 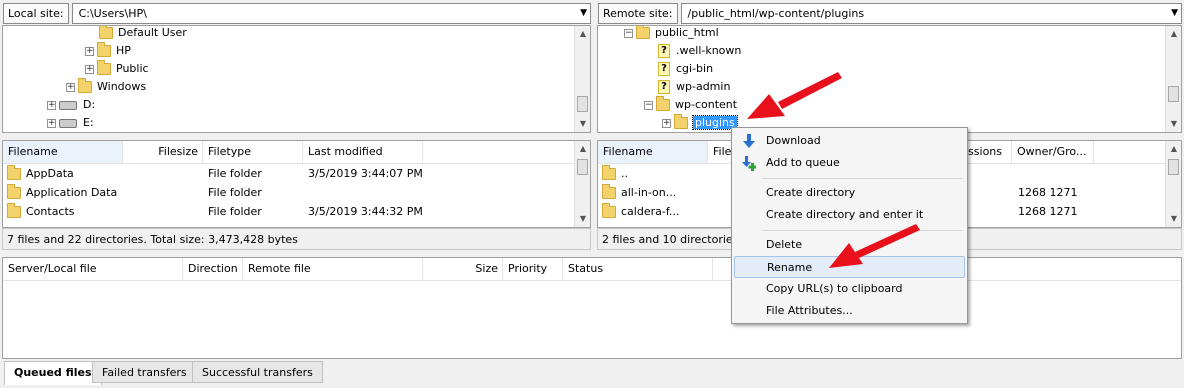 I want to click on annotation-arrows, so click(x=833, y=170).